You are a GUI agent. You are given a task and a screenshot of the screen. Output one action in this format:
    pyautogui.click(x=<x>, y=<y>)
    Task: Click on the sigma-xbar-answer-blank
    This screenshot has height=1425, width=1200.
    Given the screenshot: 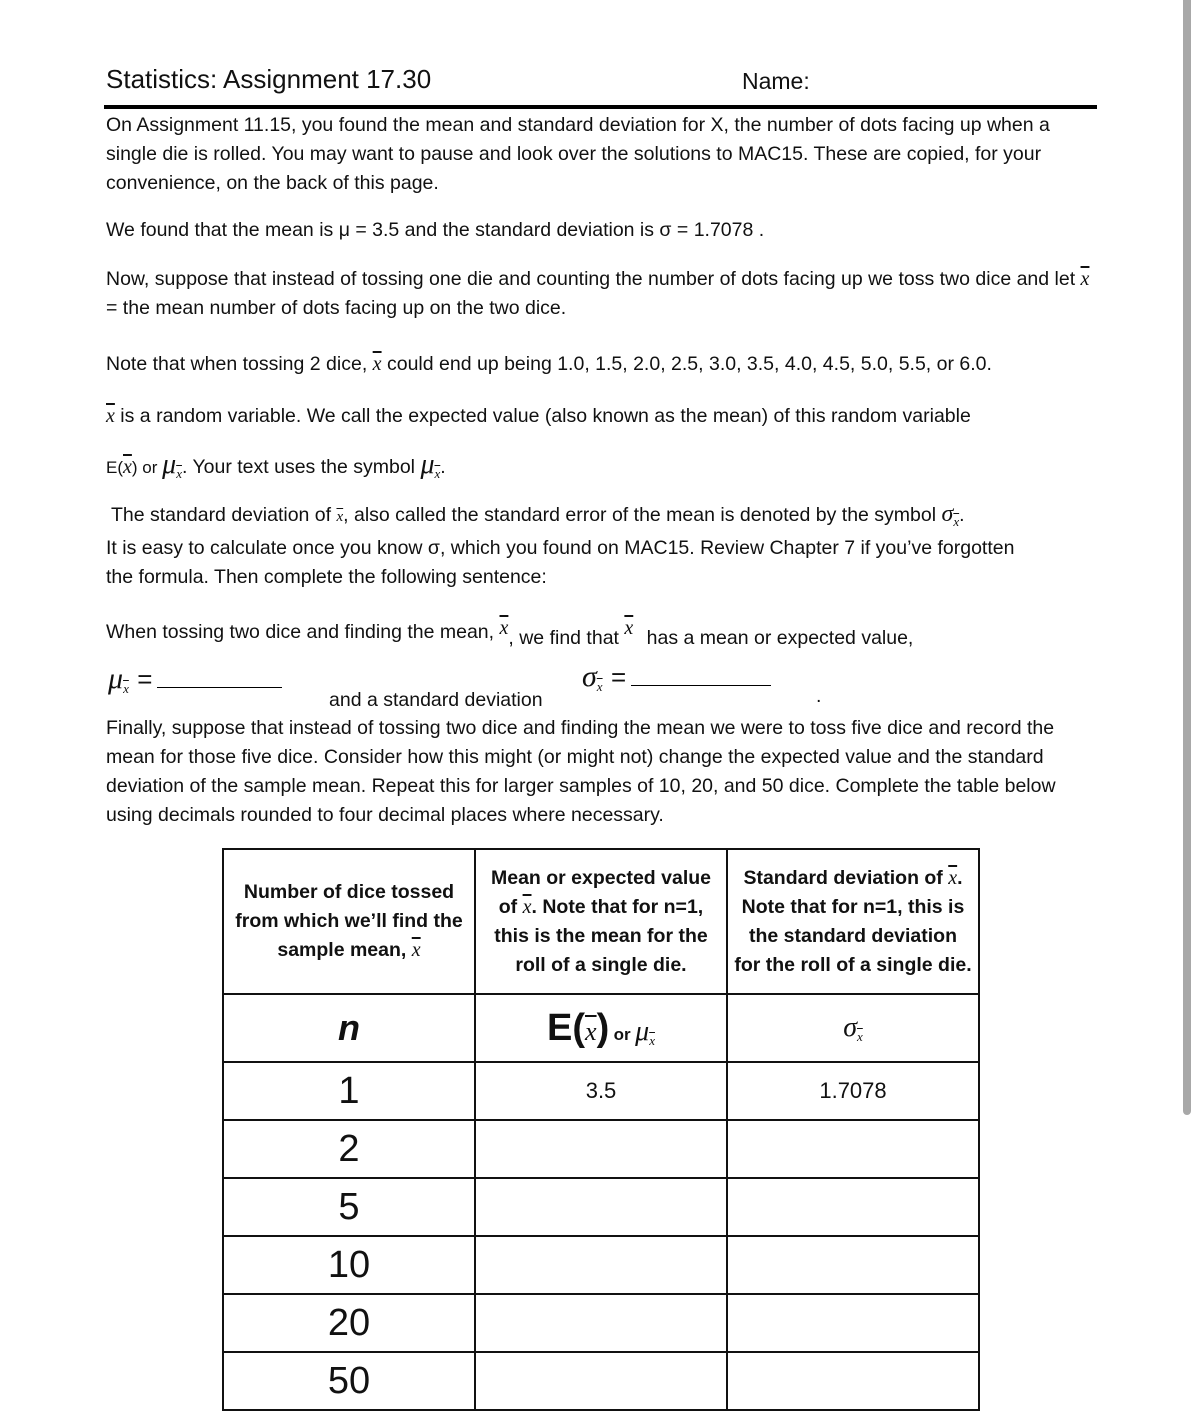 What is the action you would take?
    pyautogui.click(x=700, y=685)
    